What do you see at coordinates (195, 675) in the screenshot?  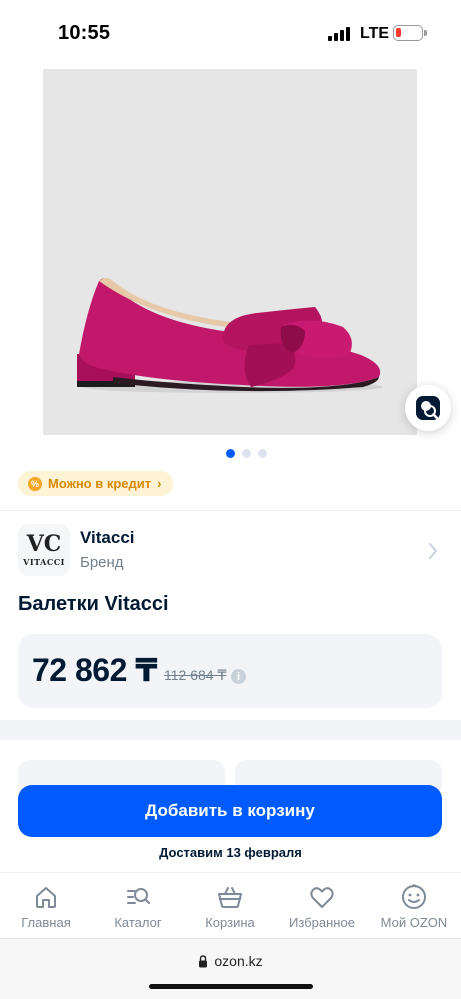 I see `price-old: 112 684 ₸` at bounding box center [195, 675].